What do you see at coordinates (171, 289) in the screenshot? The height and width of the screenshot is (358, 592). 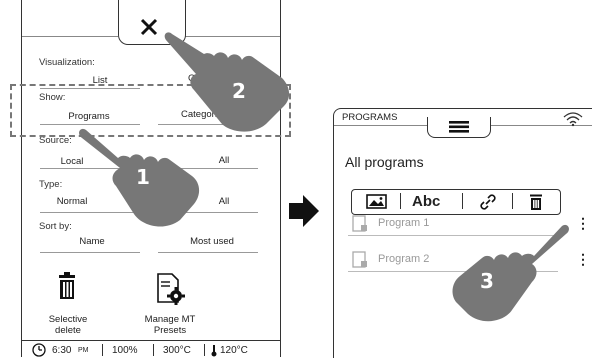 I see `manage-presets-icon` at bounding box center [171, 289].